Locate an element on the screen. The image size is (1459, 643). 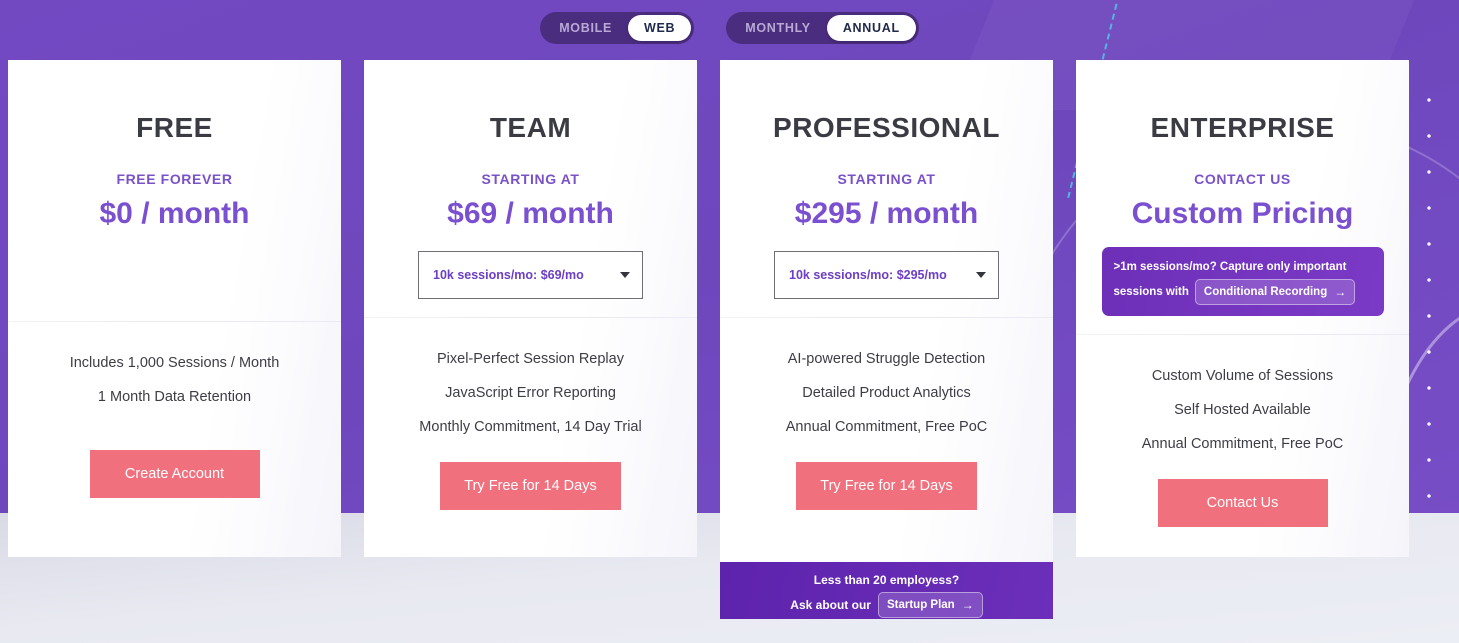
cta-container: Create Account is located at coordinates (174, 474).